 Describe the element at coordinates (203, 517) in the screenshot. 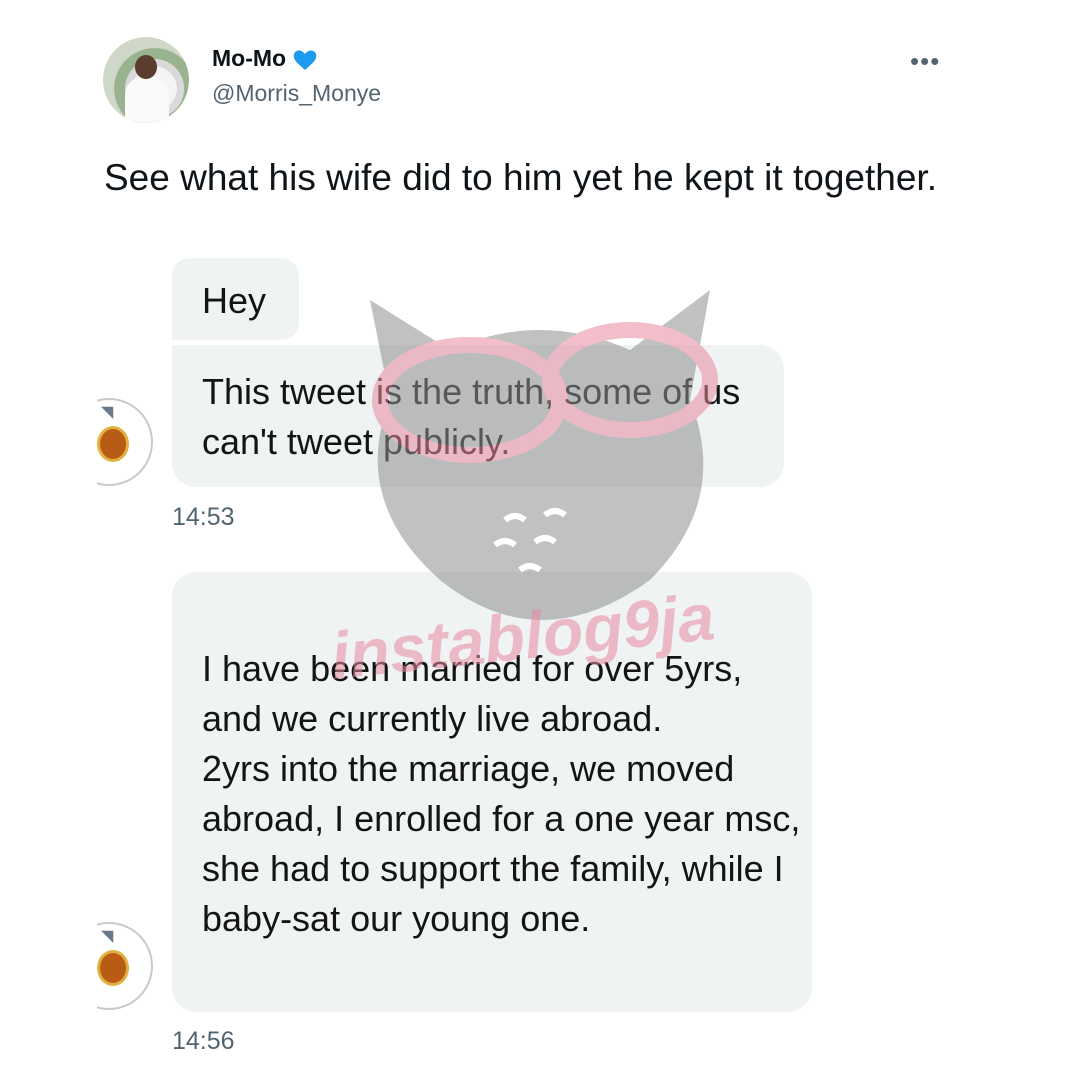

I see `message-timestamp: 14:53` at that location.